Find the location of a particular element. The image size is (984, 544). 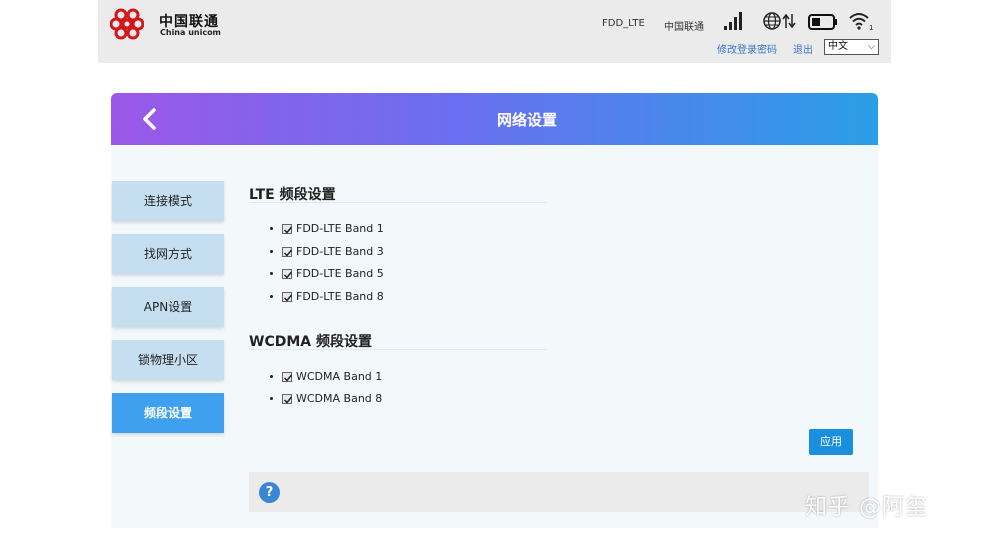

battery-icon is located at coordinates (822, 22).